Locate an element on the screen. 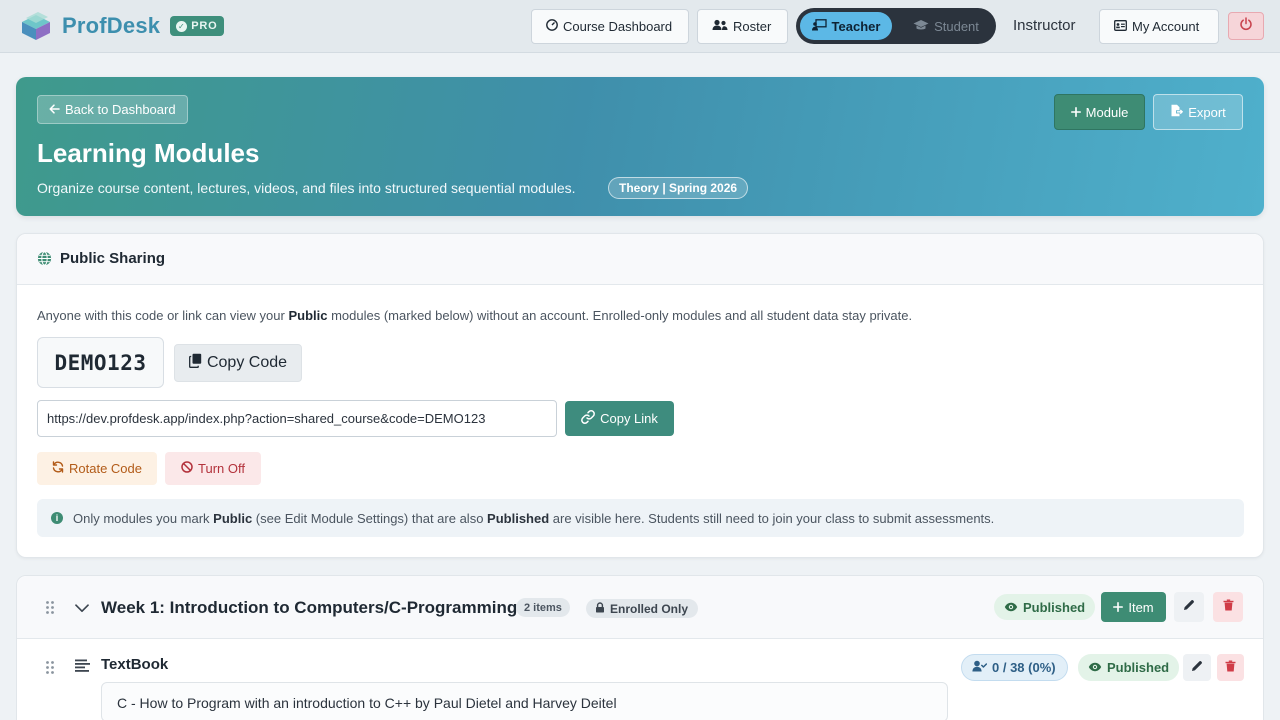  delete-module-button is located at coordinates (1228, 607).